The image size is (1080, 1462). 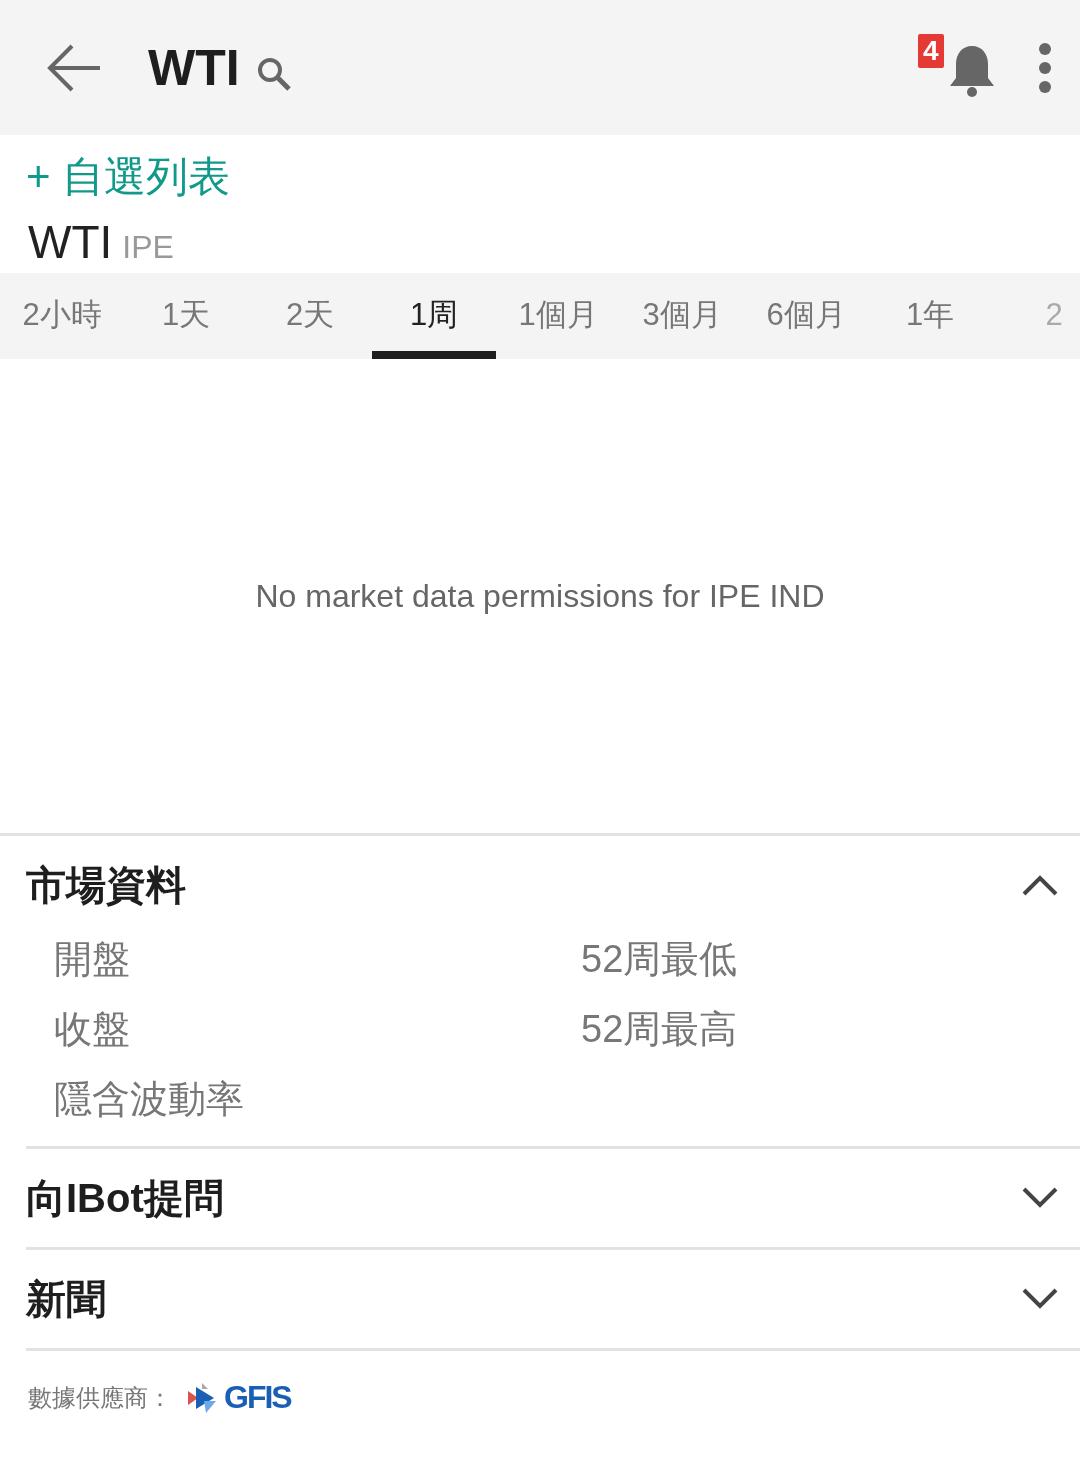 What do you see at coordinates (682, 316) in the screenshot?
I see `period-tab: 3個月` at bounding box center [682, 316].